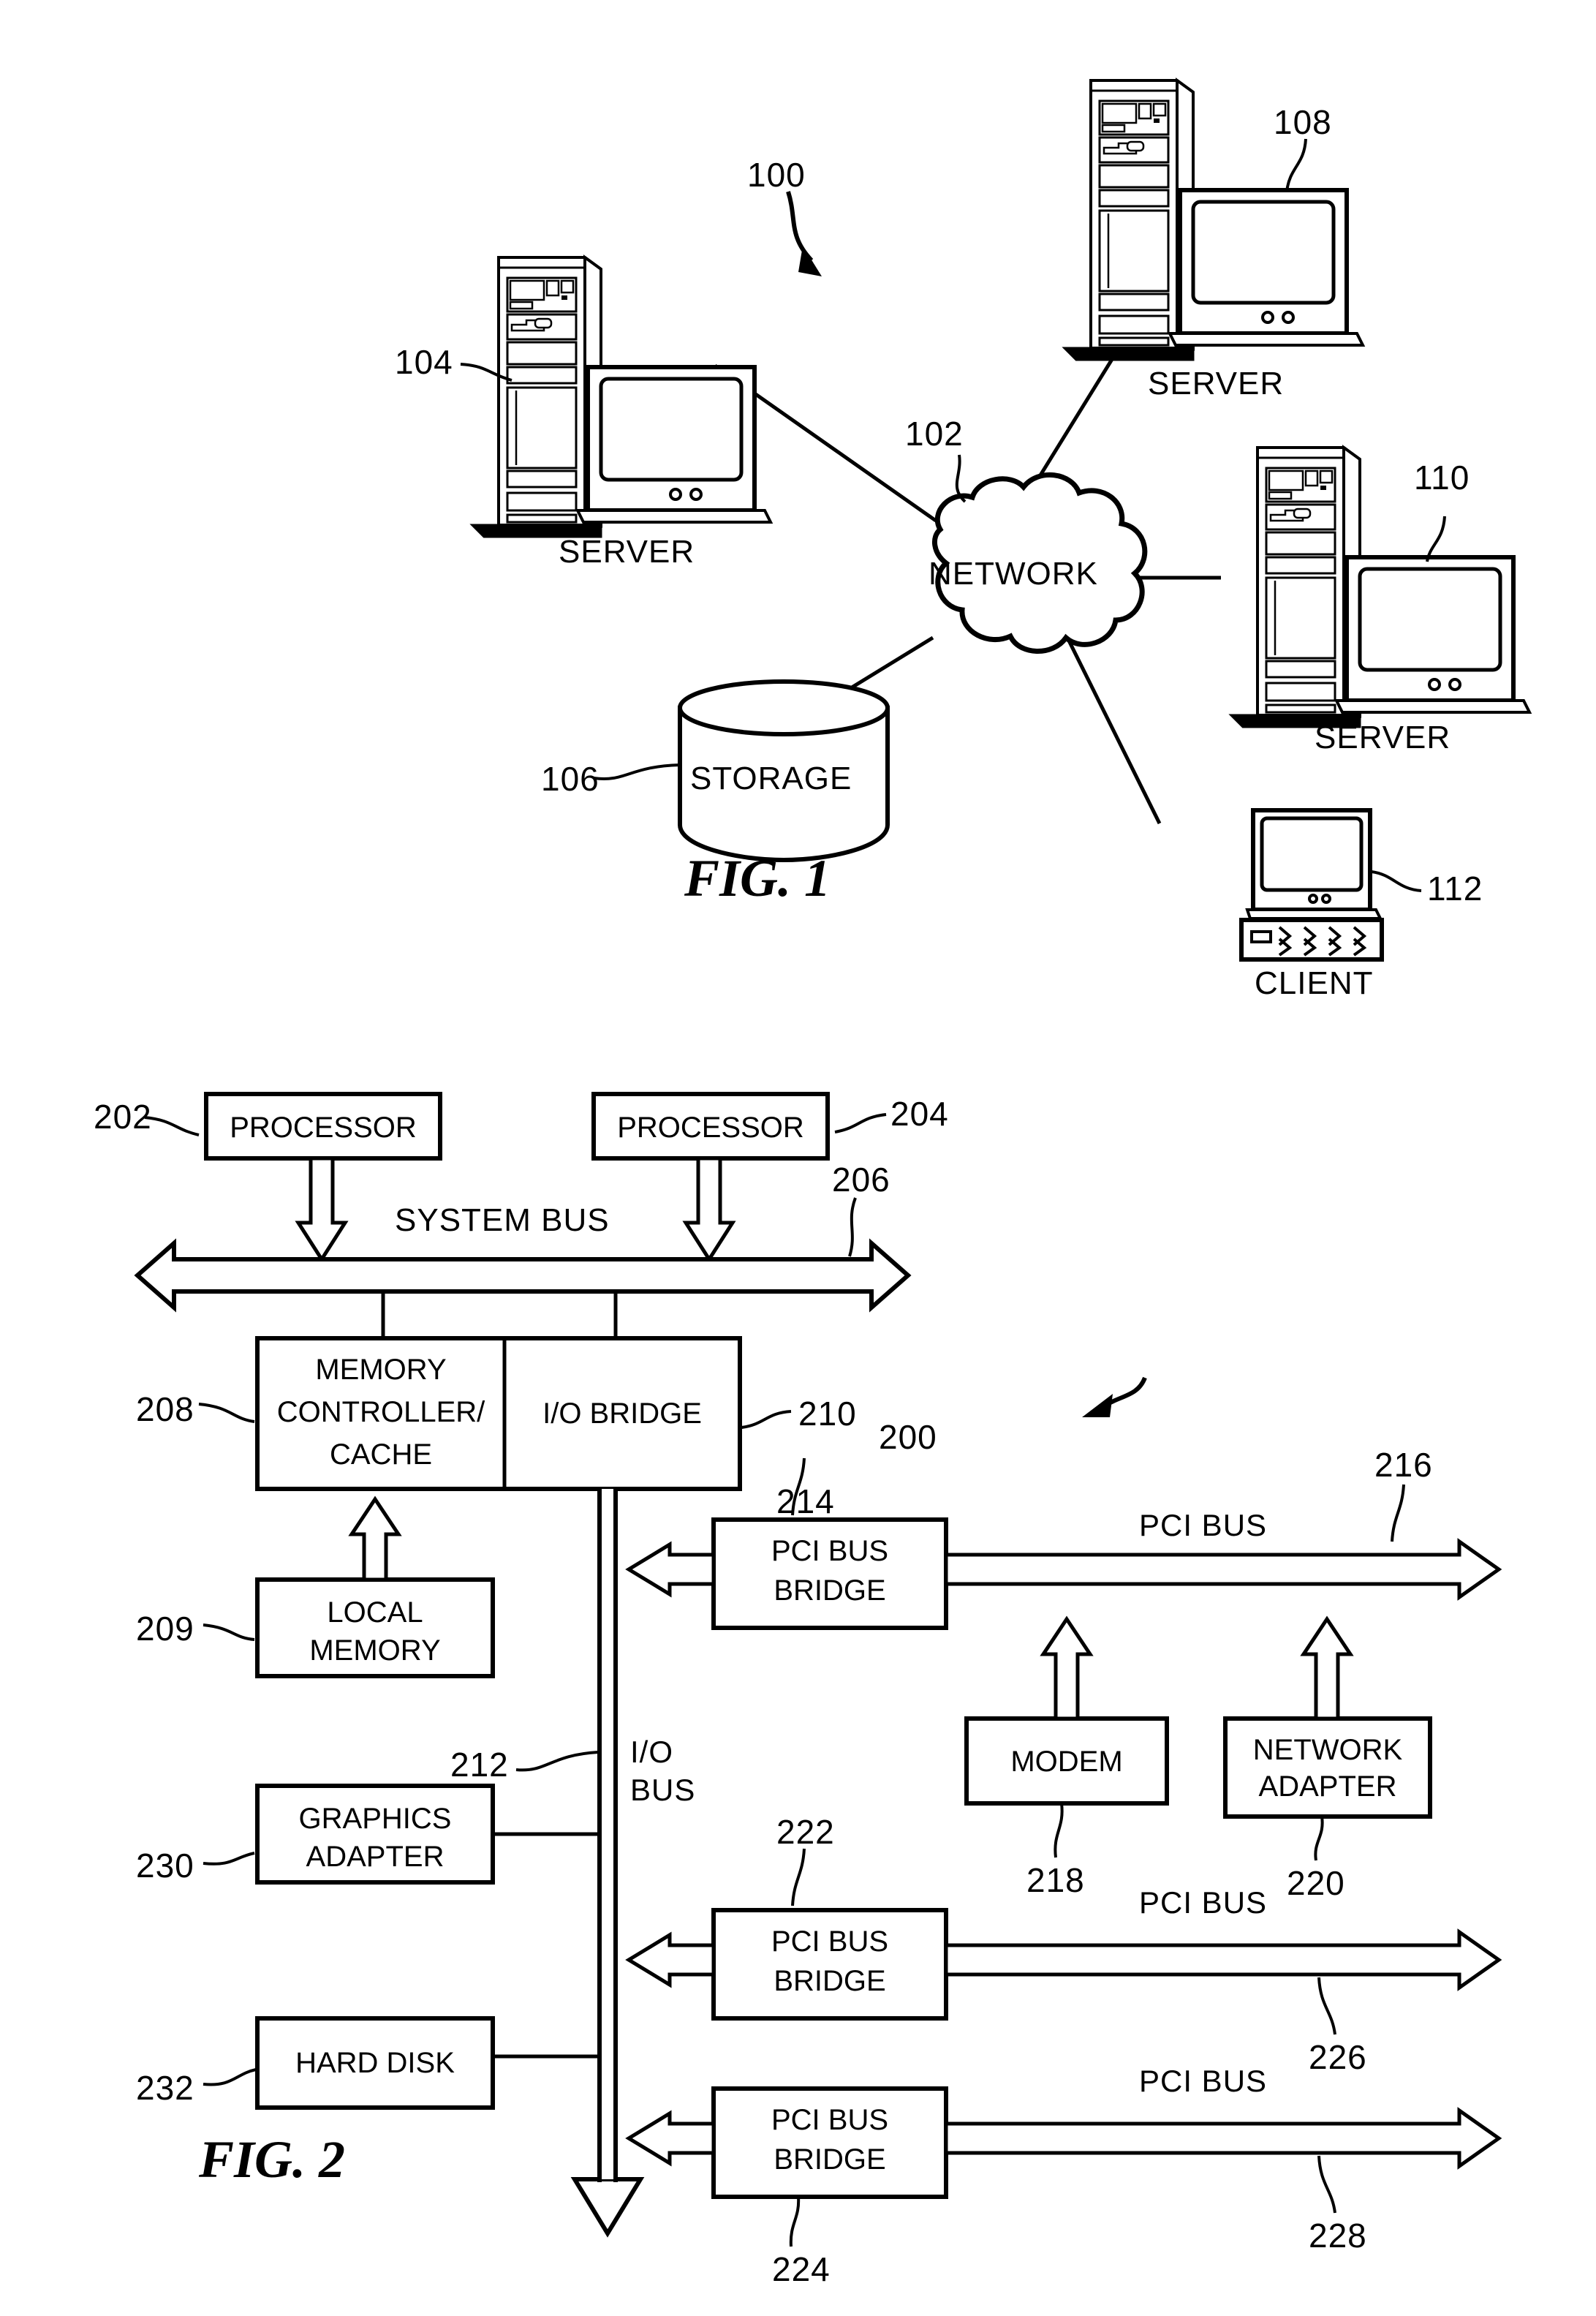 This screenshot has width=1596, height=2316. What do you see at coordinates (1327, 1668) in the screenshot?
I see `network-adapter-arrow` at bounding box center [1327, 1668].